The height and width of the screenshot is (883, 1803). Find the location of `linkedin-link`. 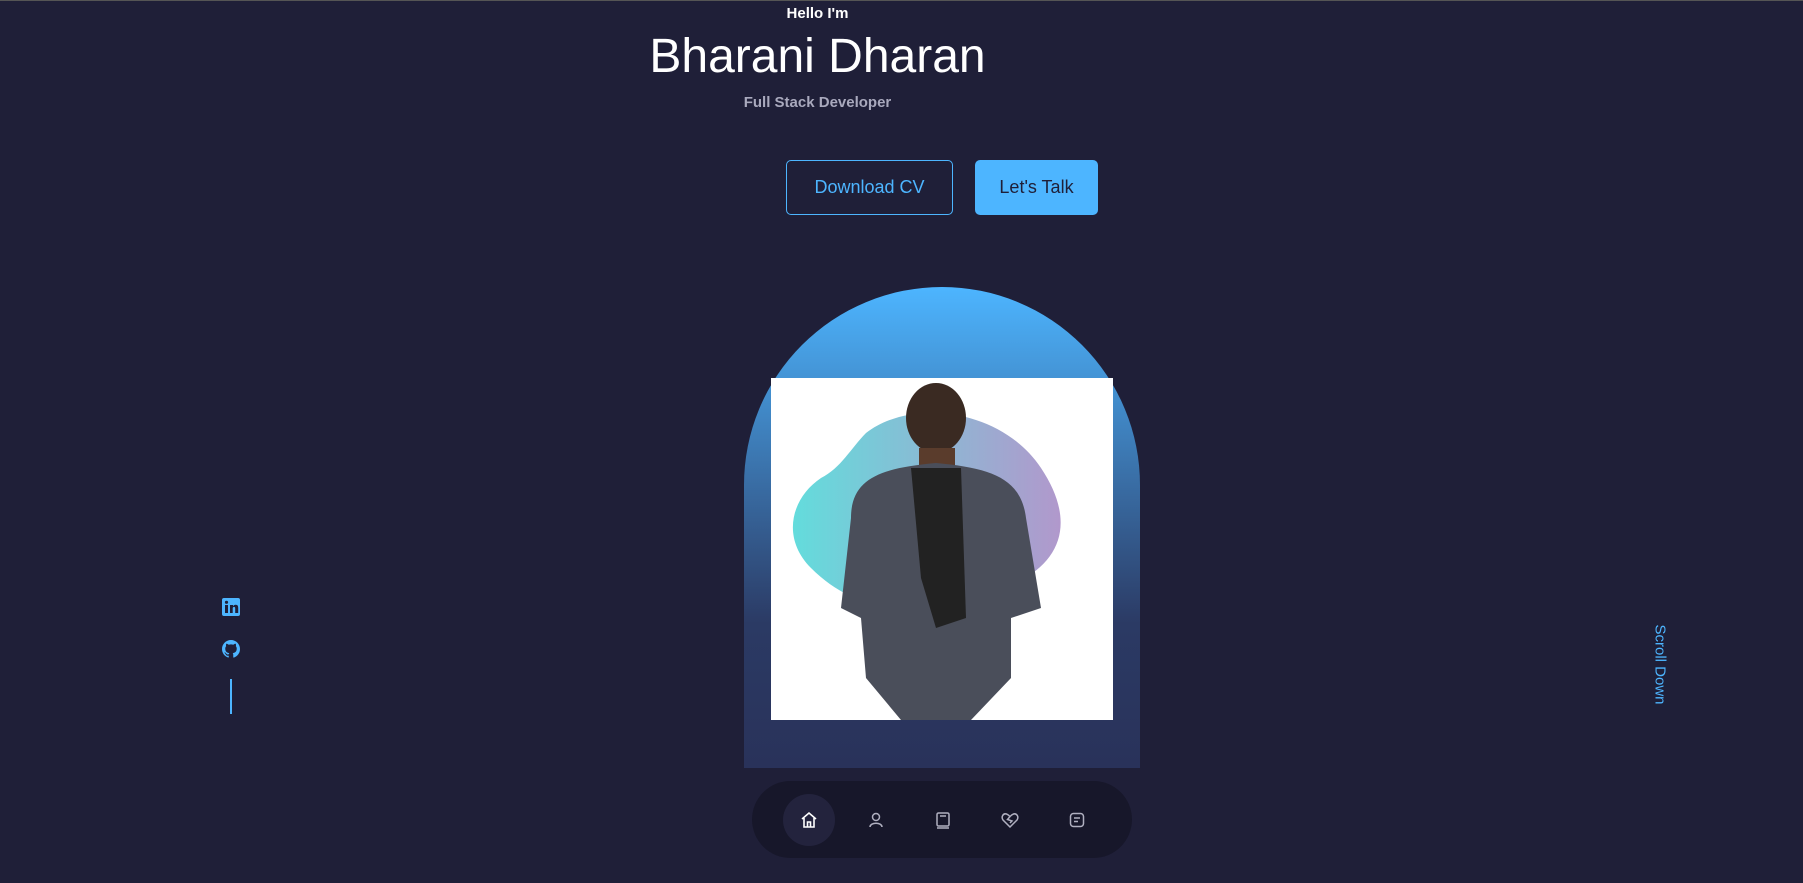

linkedin-link is located at coordinates (231, 607).